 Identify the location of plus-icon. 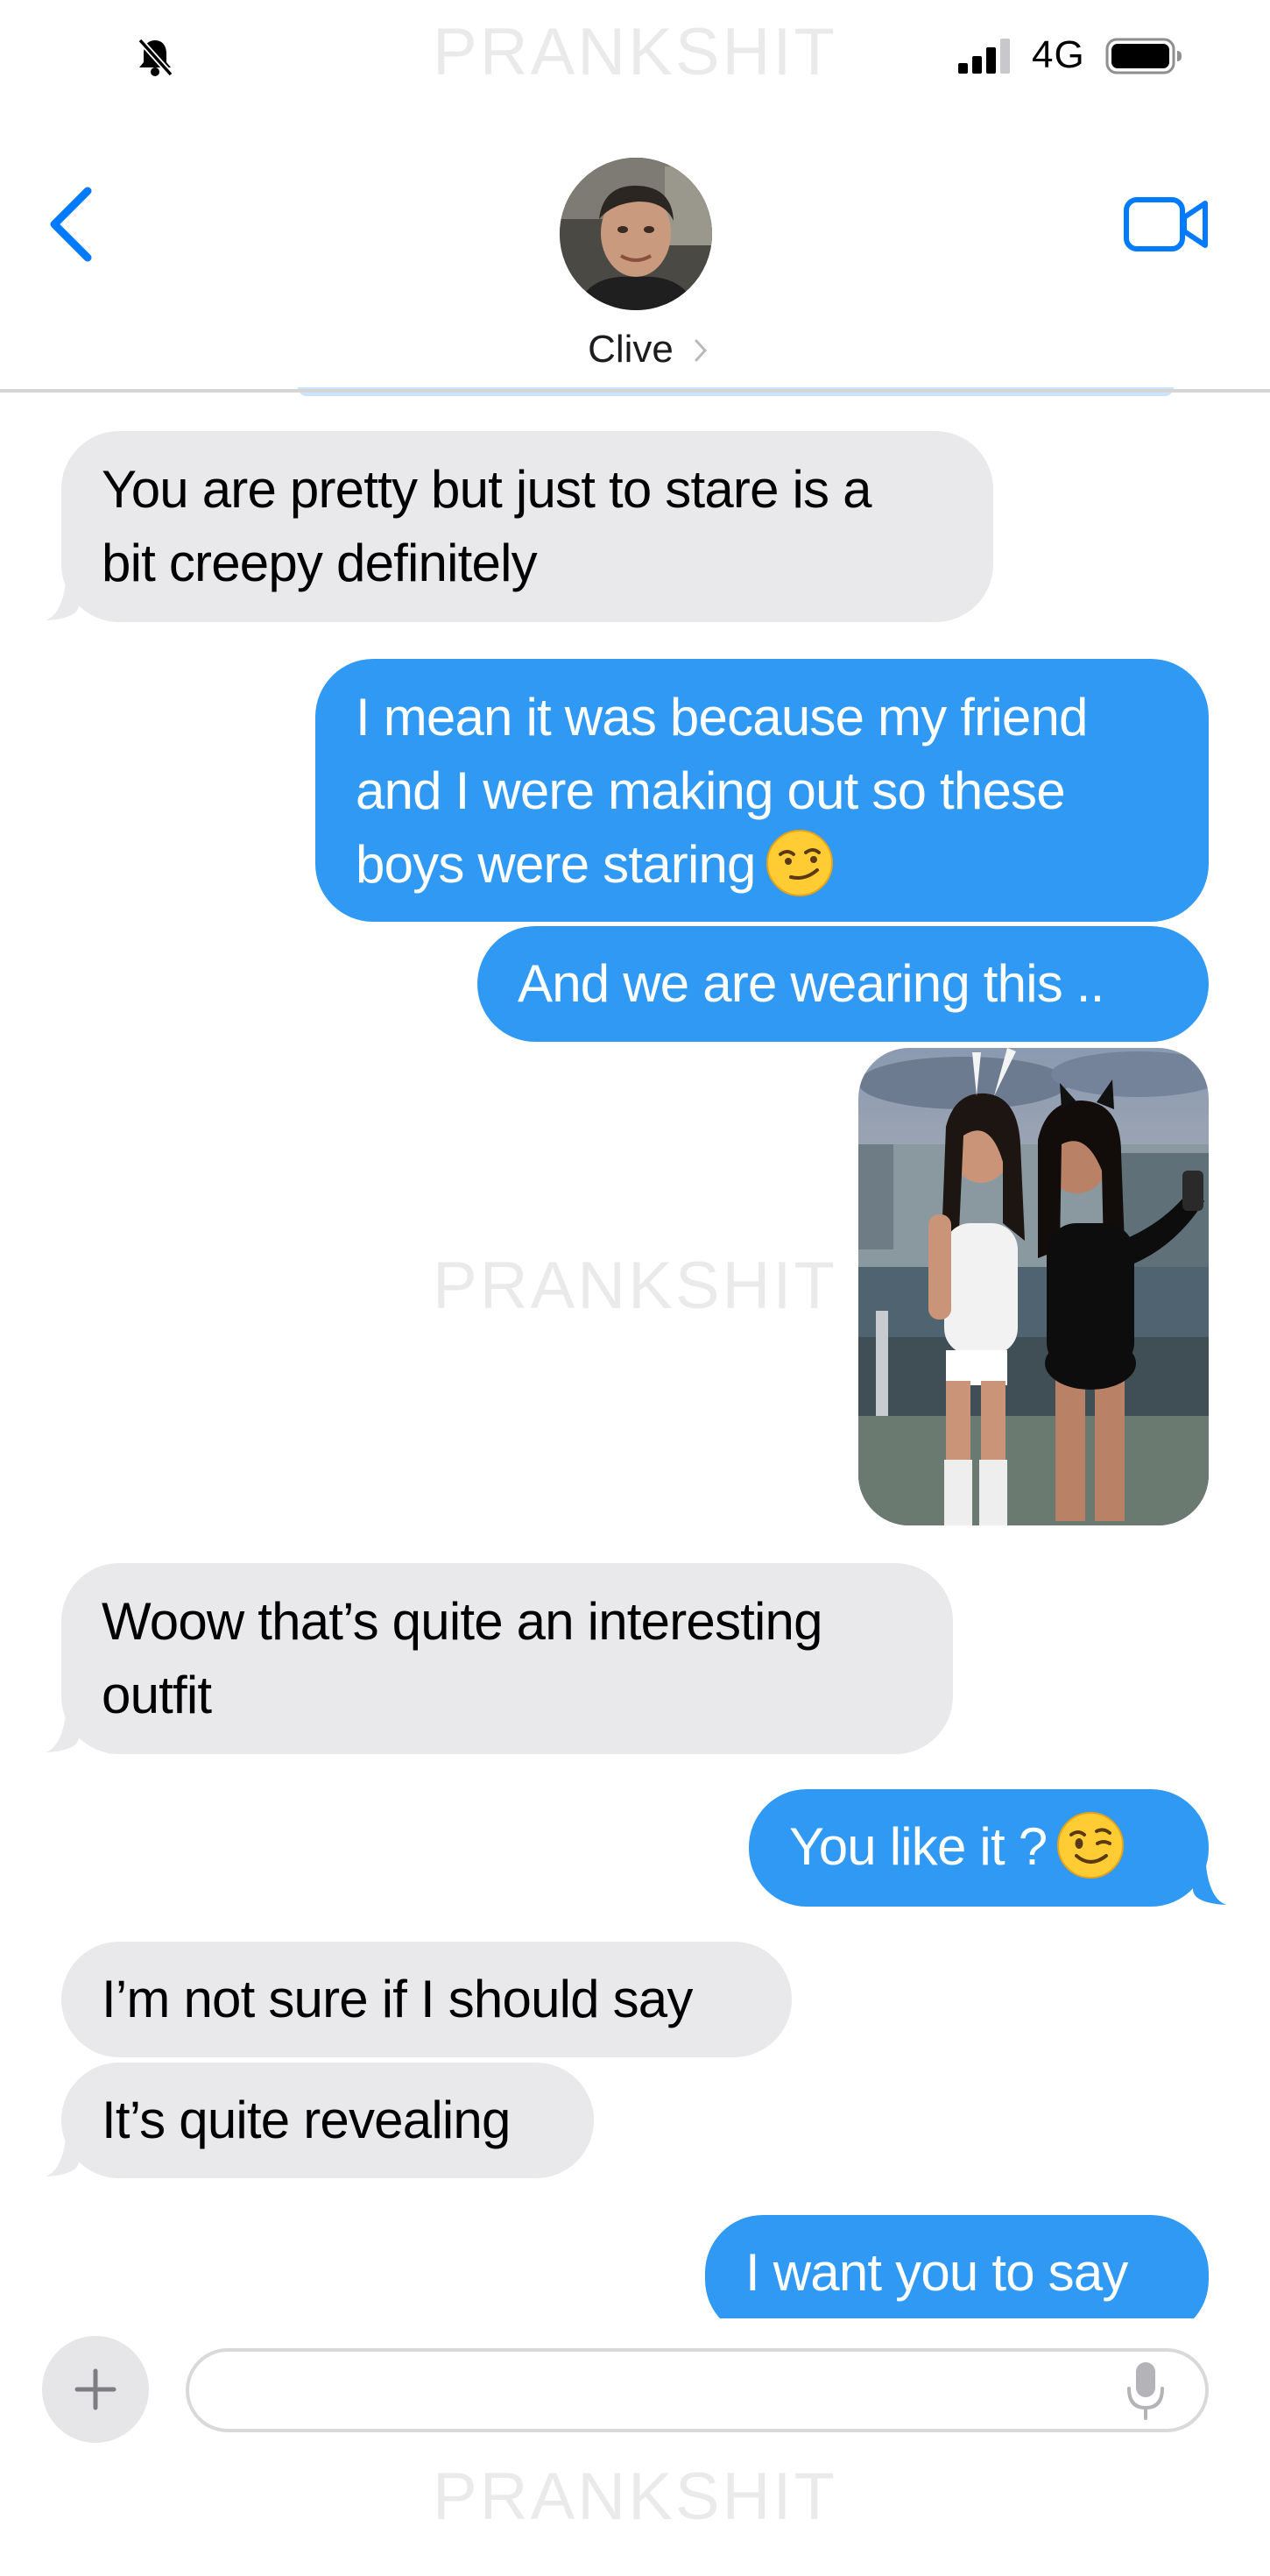
(95, 2389).